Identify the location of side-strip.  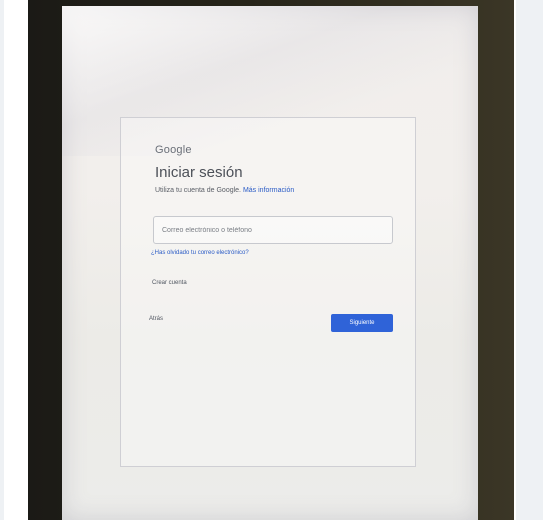
(529, 260).